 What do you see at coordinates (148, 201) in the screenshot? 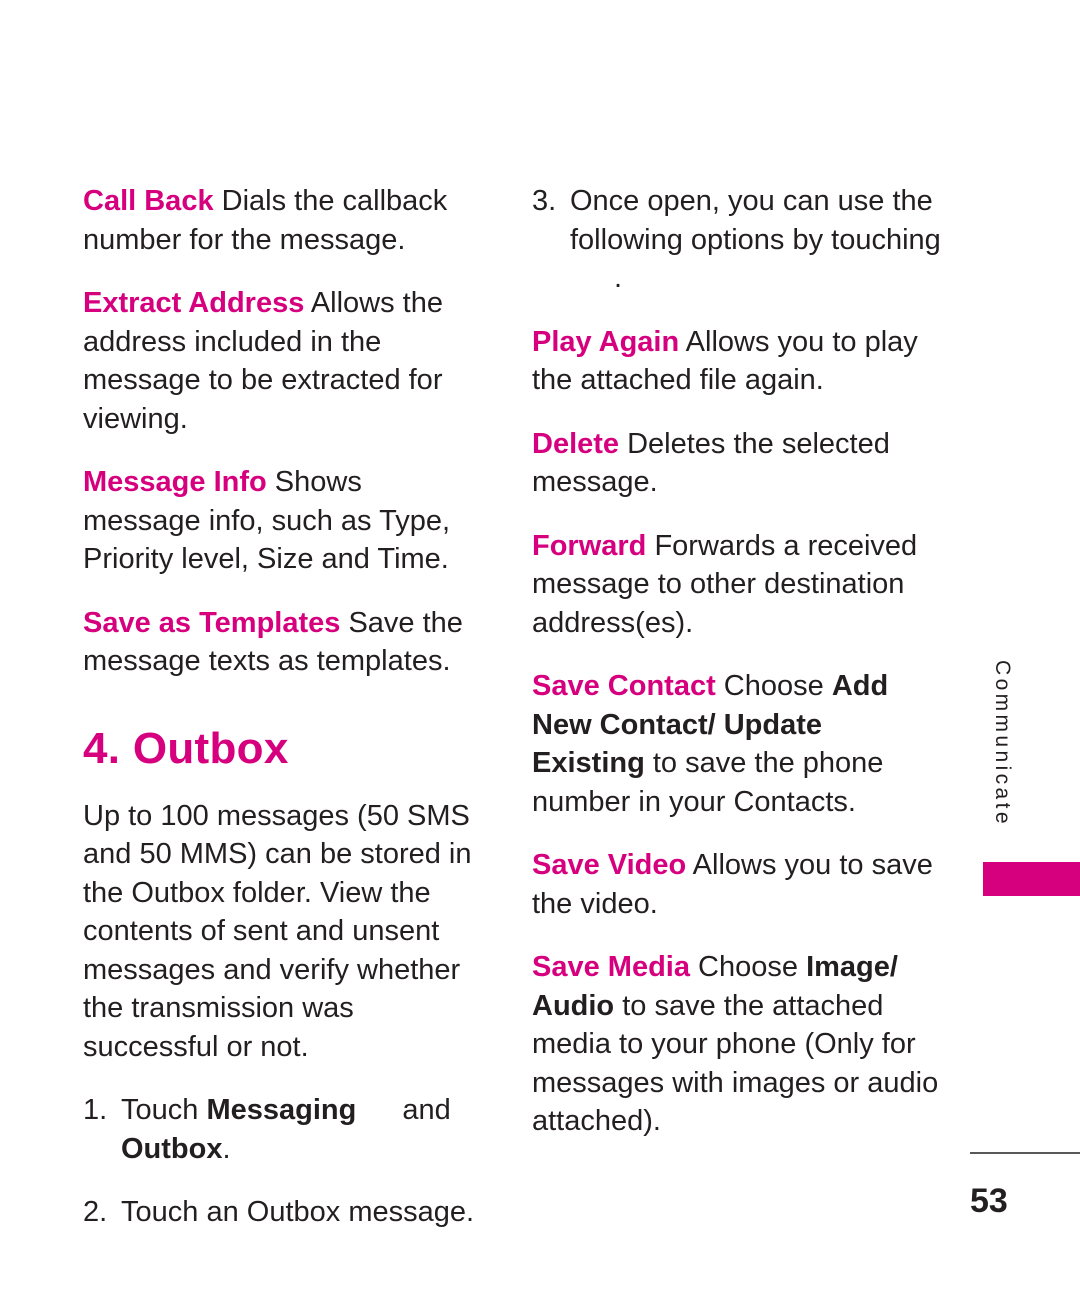
I see `term-label: Call Back` at bounding box center [148, 201].